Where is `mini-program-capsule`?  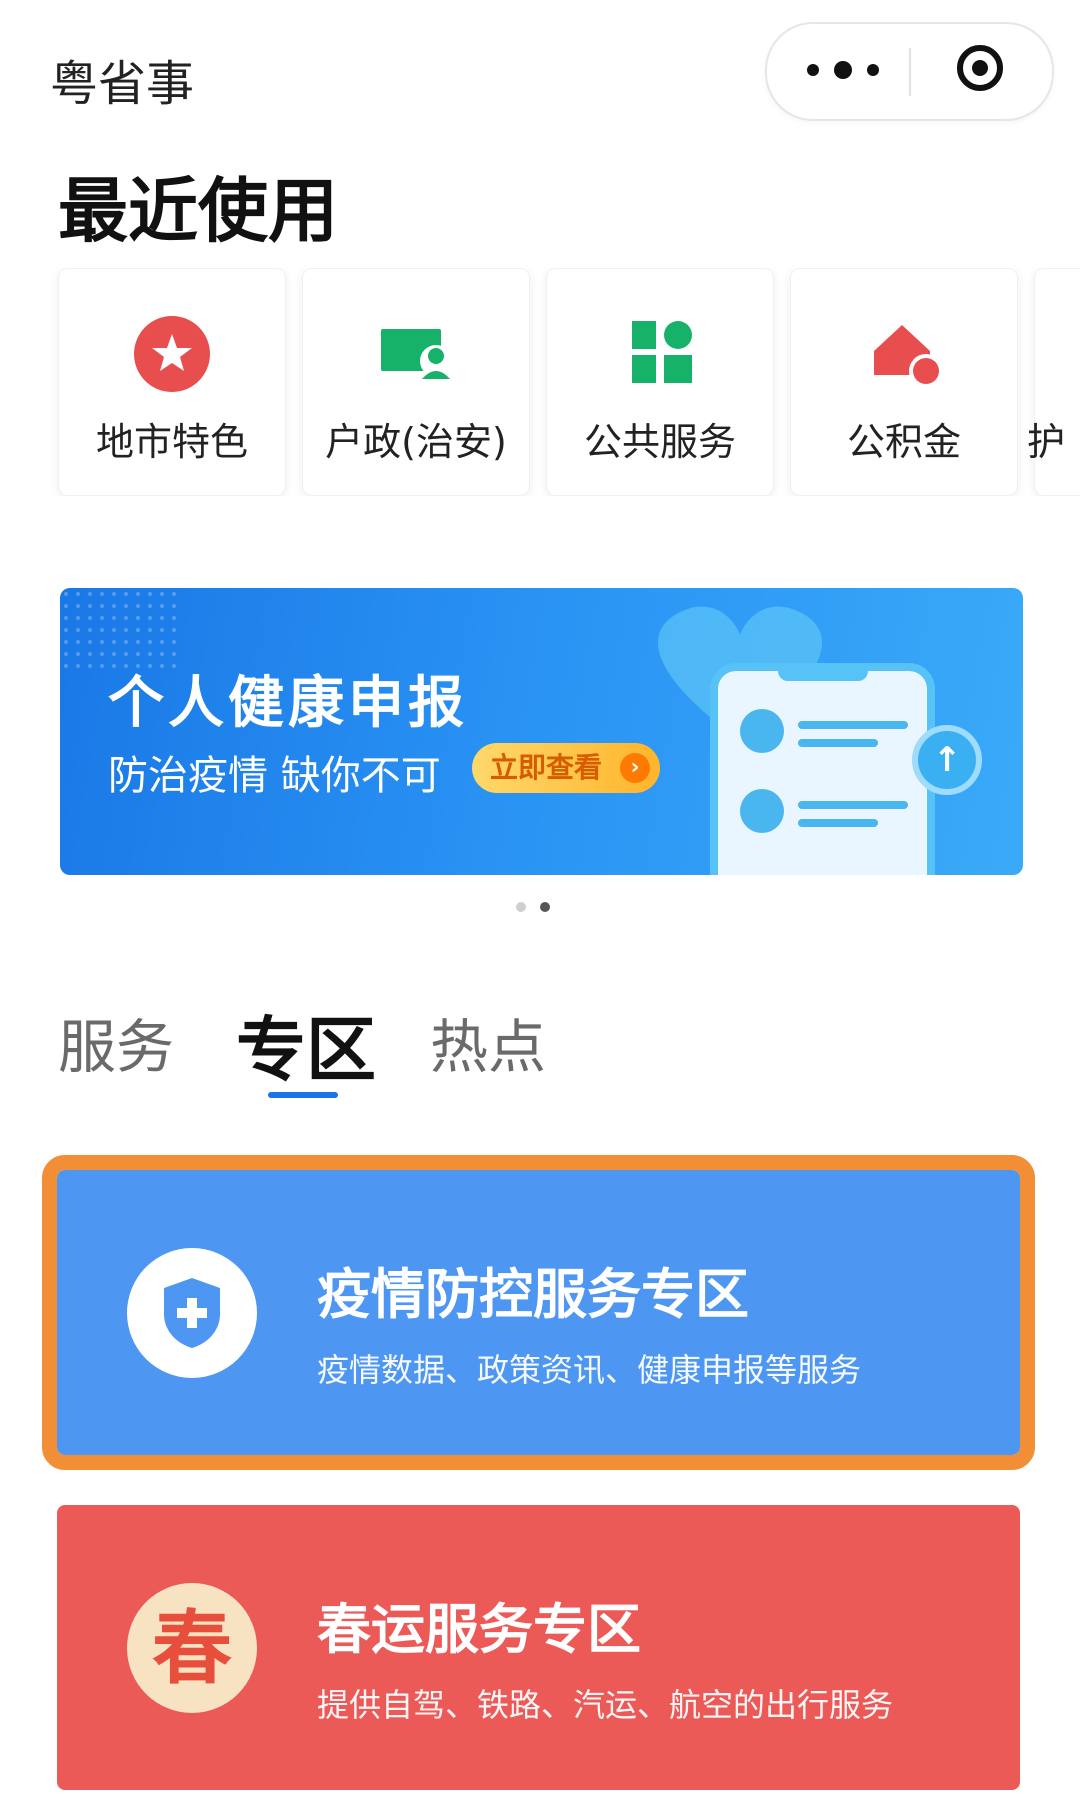 mini-program-capsule is located at coordinates (909, 71).